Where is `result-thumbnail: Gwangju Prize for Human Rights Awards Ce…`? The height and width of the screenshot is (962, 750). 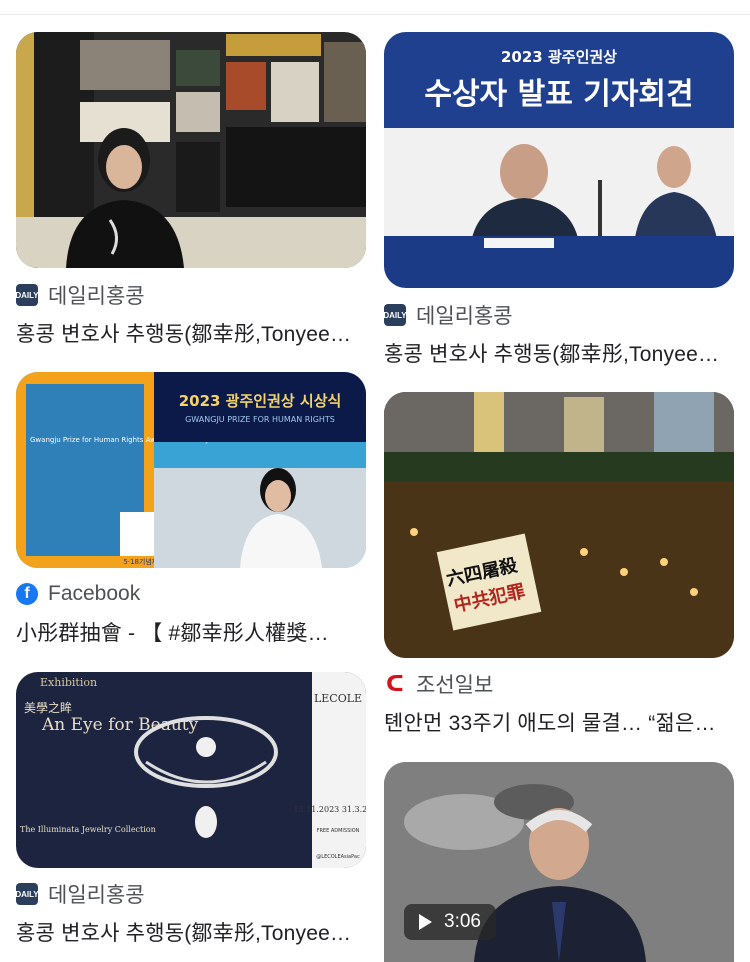
result-thumbnail: Gwangju Prize for Human Rights Awards Ce… is located at coordinates (191, 470).